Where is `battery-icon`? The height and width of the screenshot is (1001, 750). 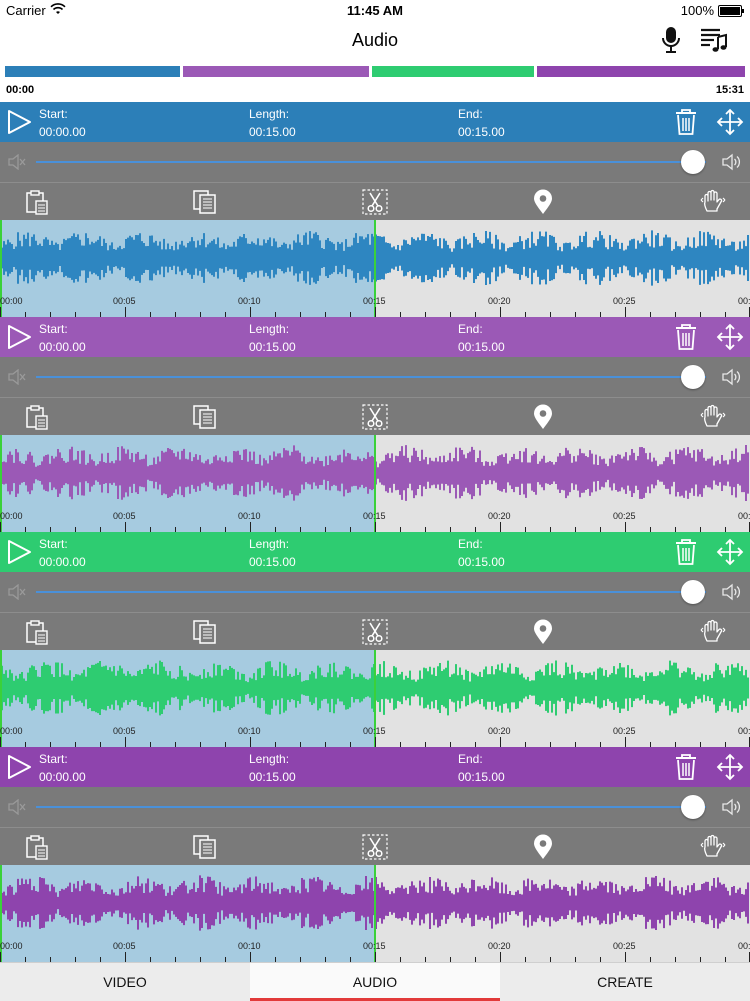 battery-icon is located at coordinates (731, 11).